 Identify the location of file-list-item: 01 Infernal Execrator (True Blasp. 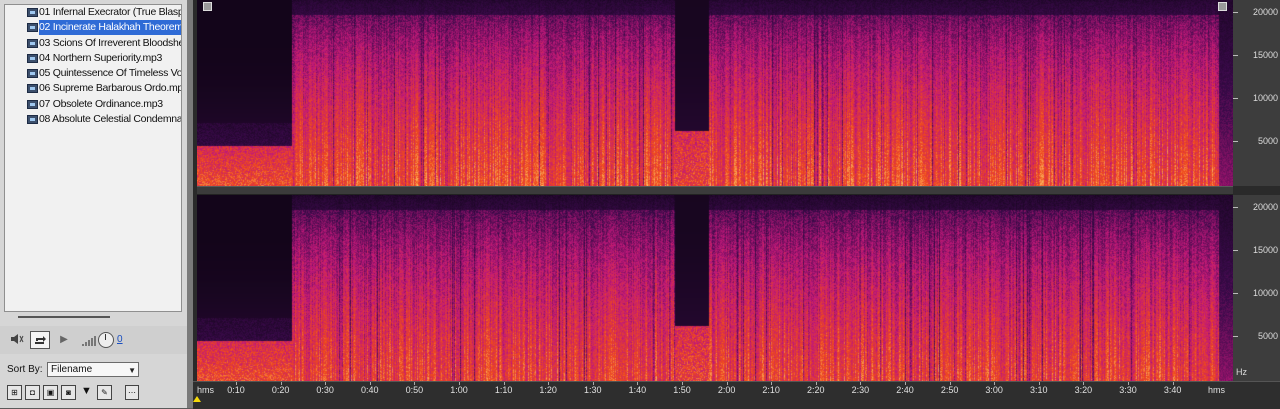
(93, 12).